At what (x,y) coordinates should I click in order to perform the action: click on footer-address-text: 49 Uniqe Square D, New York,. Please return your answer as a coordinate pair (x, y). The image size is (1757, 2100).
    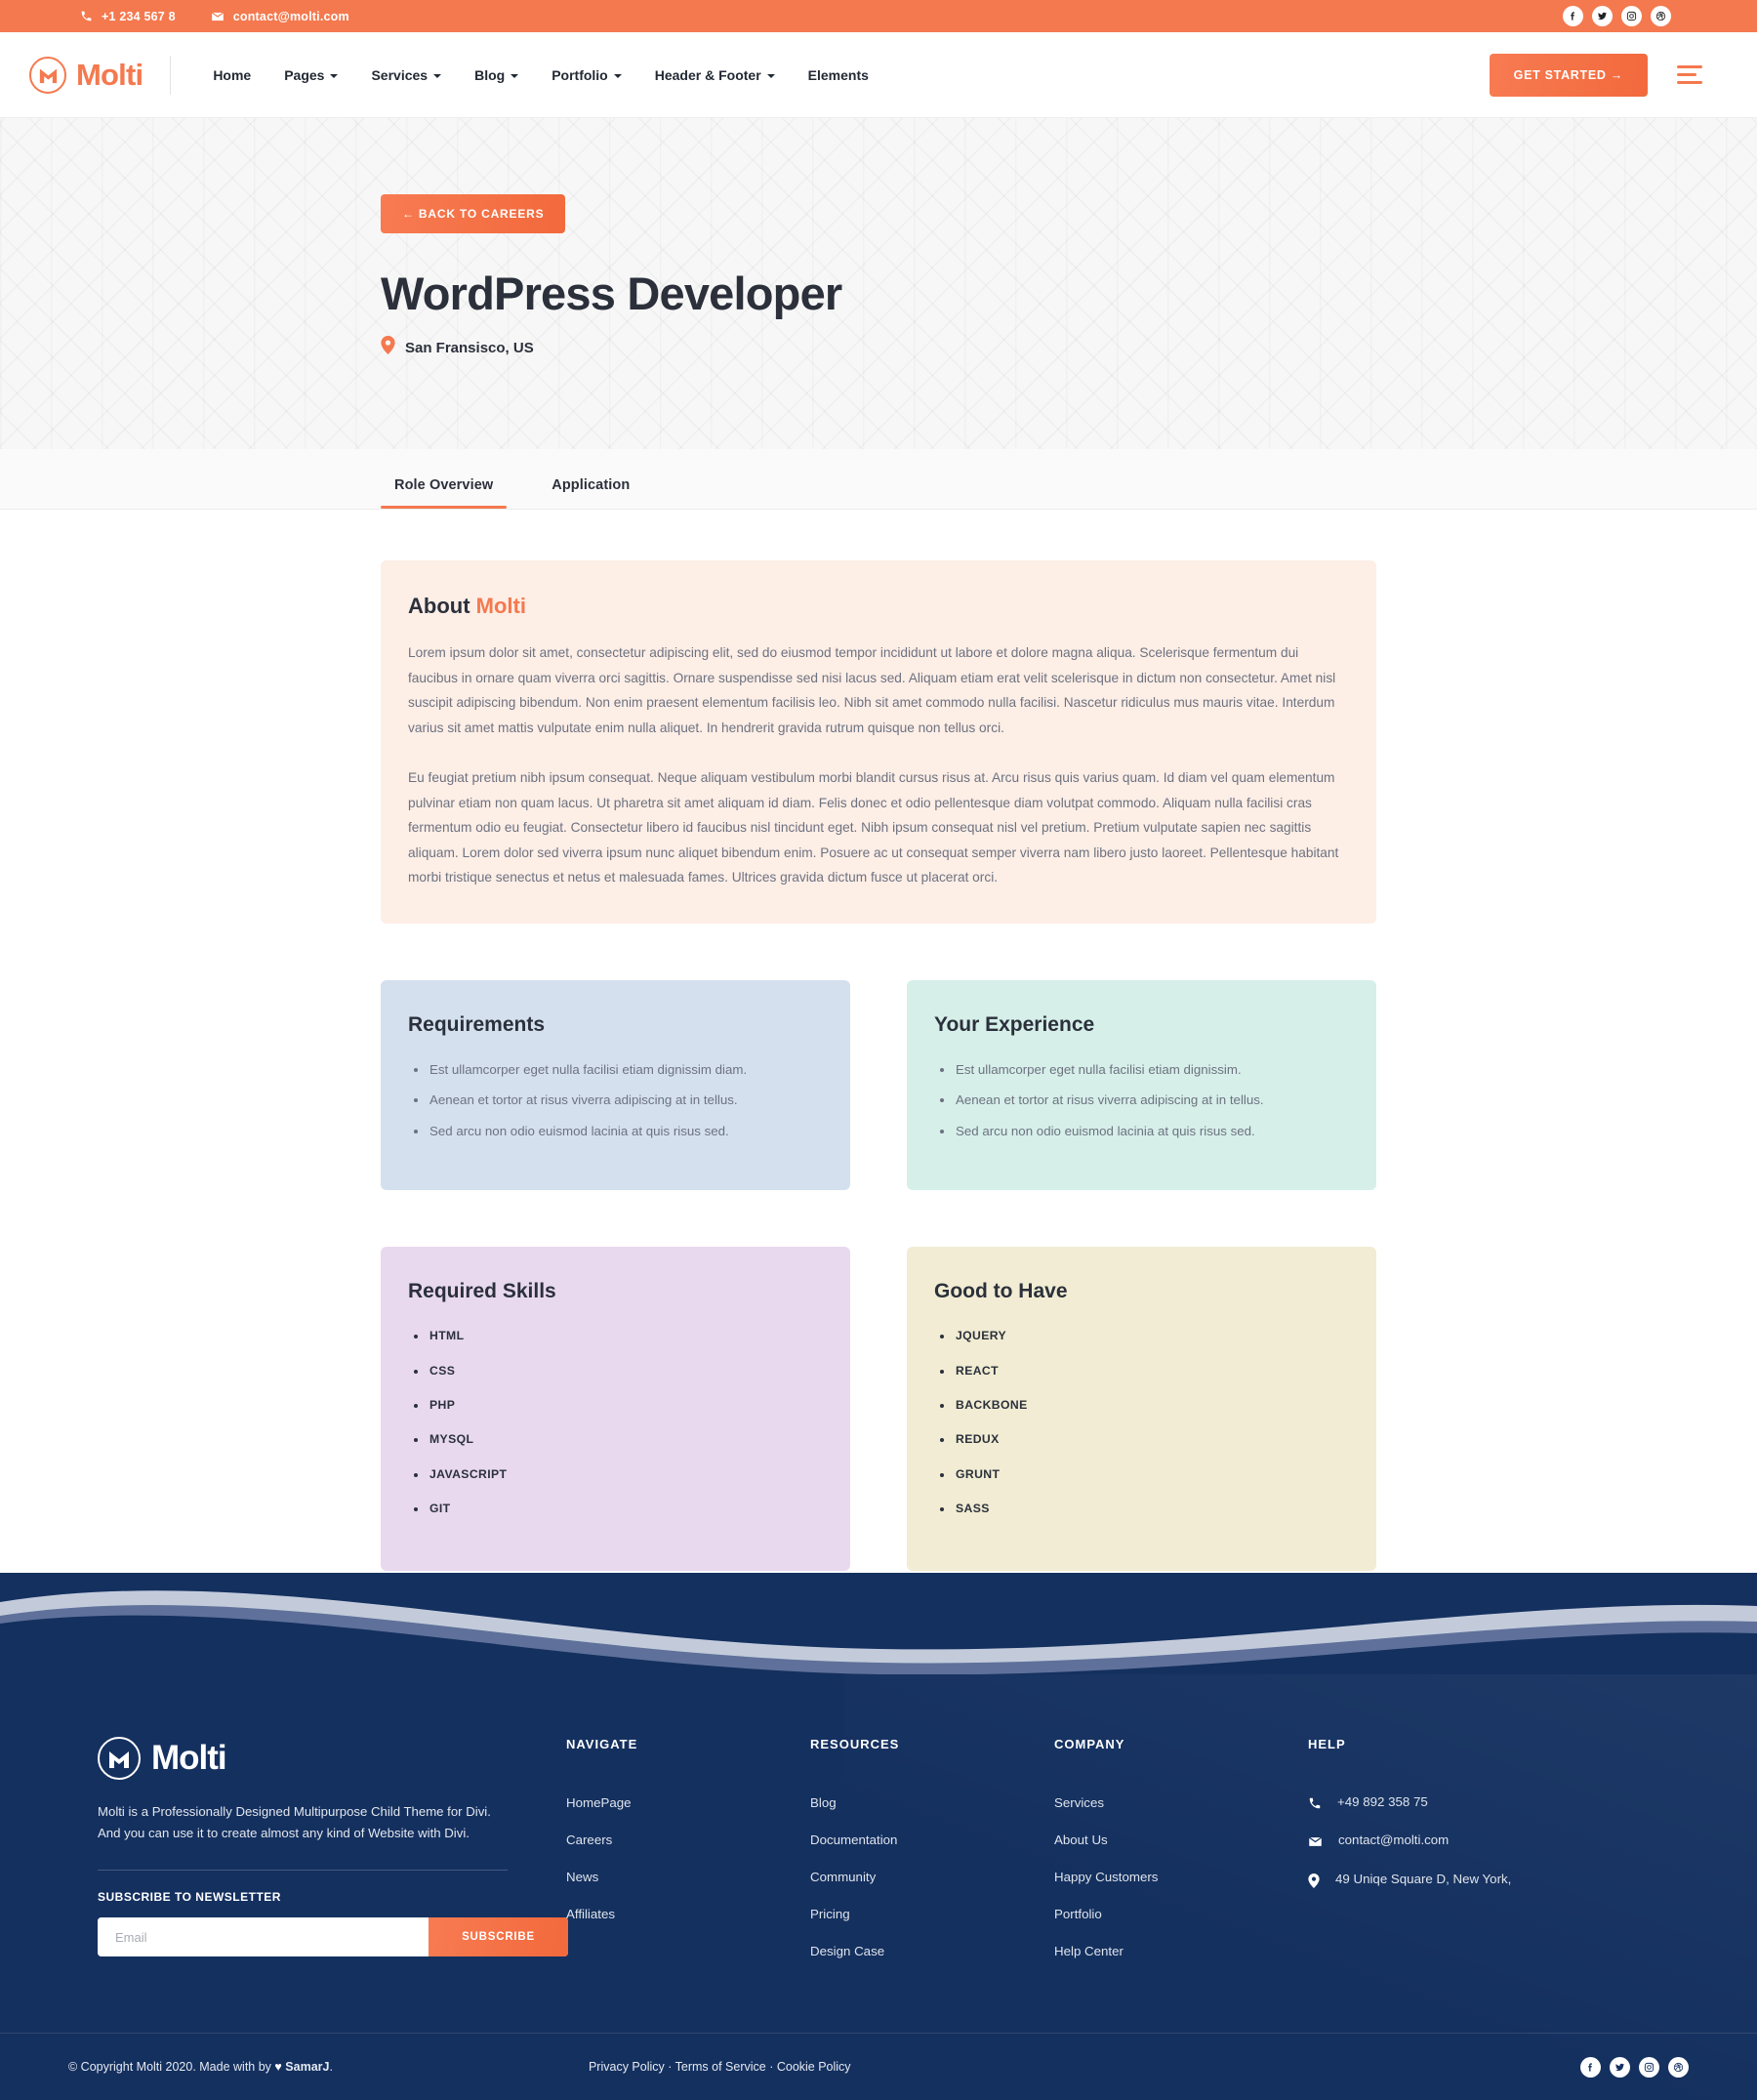
    Looking at the image, I should click on (1423, 1879).